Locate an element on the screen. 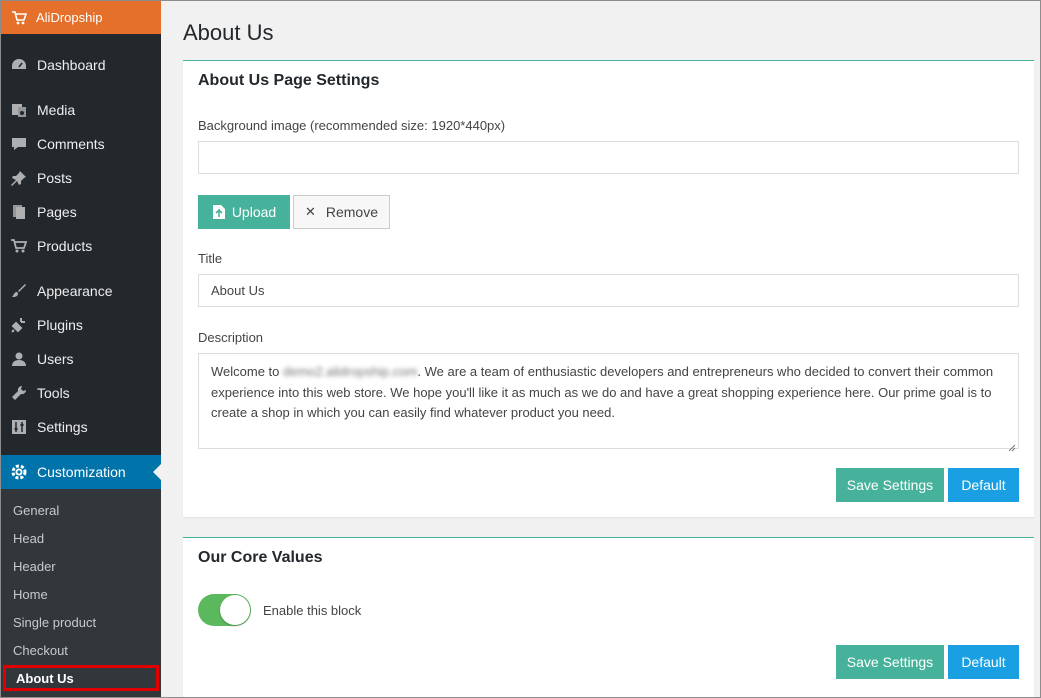  close-icon: ✕ is located at coordinates (310, 211).